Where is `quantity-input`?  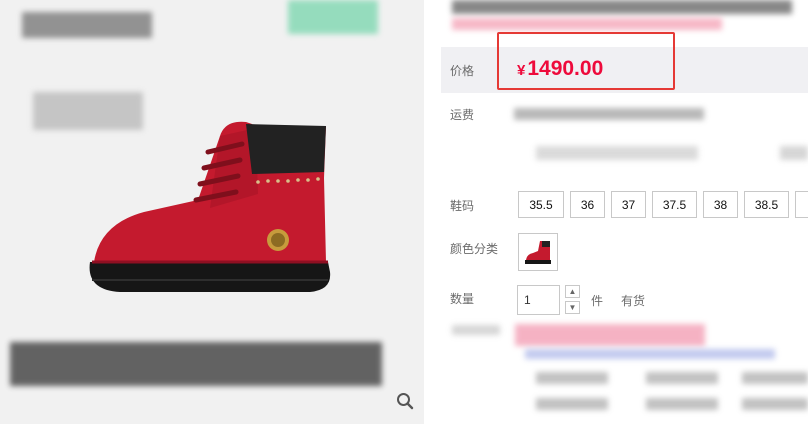
quantity-input is located at coordinates (538, 300).